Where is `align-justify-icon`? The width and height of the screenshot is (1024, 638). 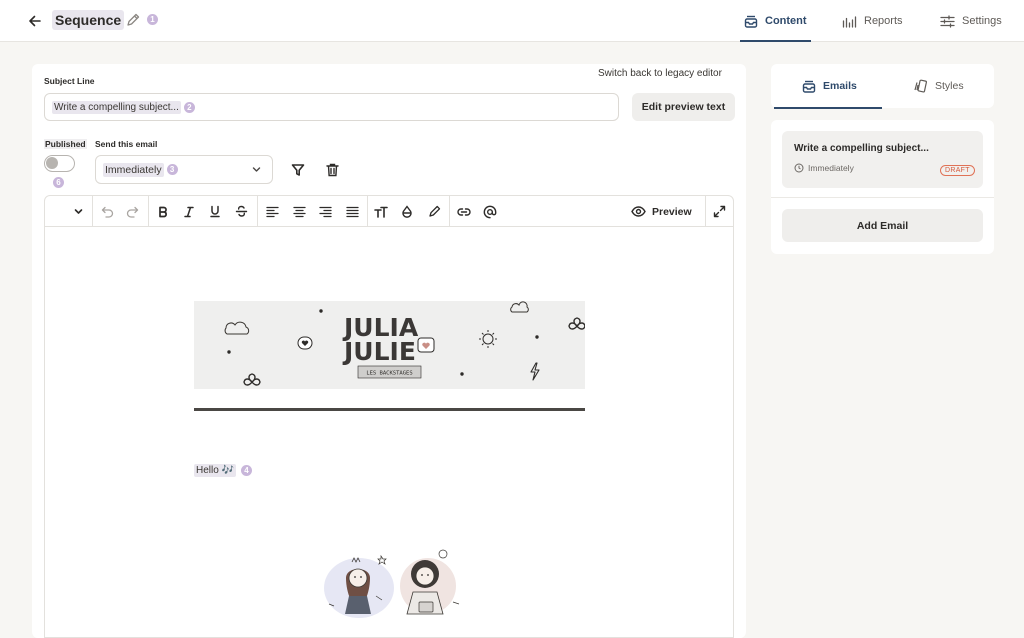 align-justify-icon is located at coordinates (352, 211).